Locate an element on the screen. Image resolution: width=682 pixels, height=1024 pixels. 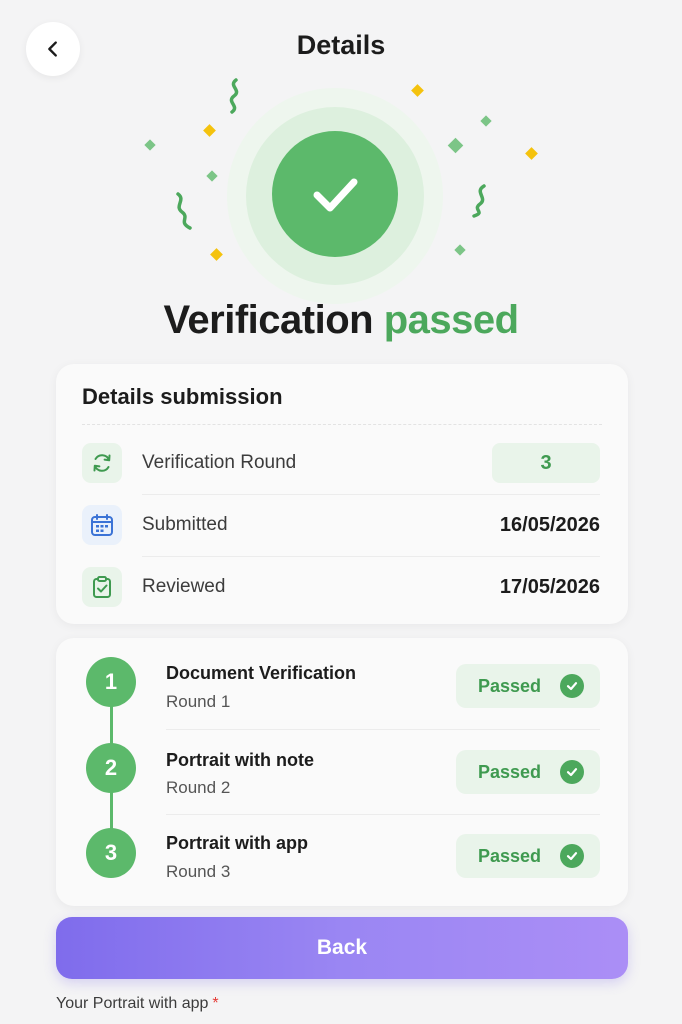
headline-accent: passed is located at coordinates (451, 320).